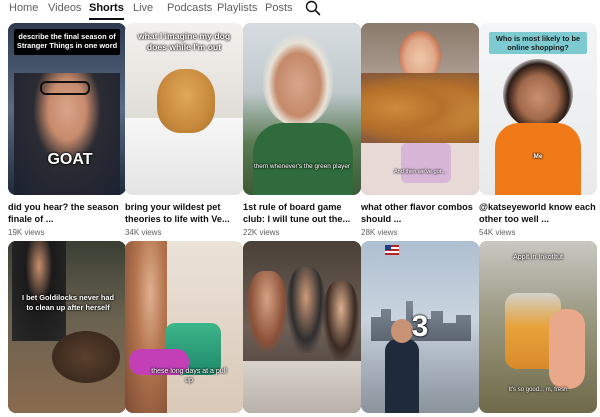  What do you see at coordinates (70, 159) in the screenshot?
I see `overlay-caption: GOAT` at bounding box center [70, 159].